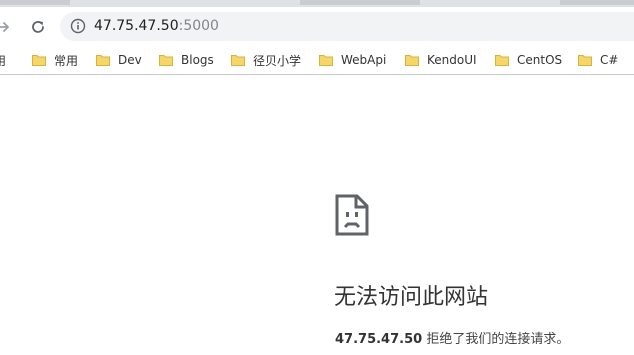  What do you see at coordinates (498, 339) in the screenshot?
I see `error-message: 拒绝了我们的连接请求。` at bounding box center [498, 339].